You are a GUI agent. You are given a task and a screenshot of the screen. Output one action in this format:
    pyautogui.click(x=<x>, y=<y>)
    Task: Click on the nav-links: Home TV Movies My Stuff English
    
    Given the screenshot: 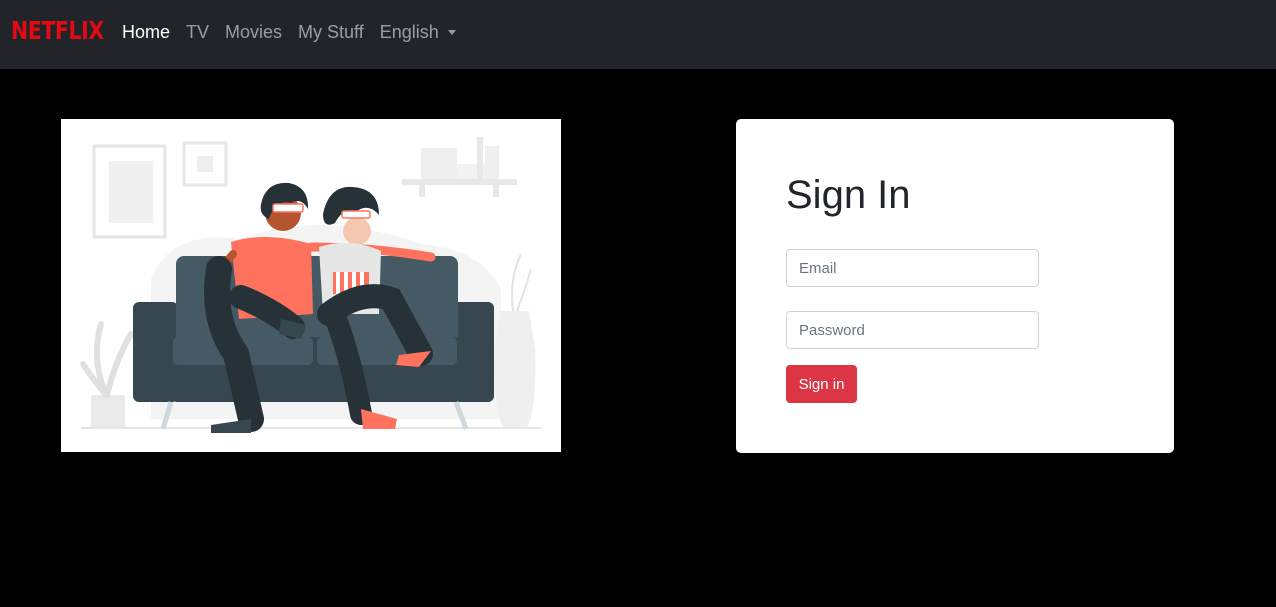 What is the action you would take?
    pyautogui.click(x=297, y=32)
    